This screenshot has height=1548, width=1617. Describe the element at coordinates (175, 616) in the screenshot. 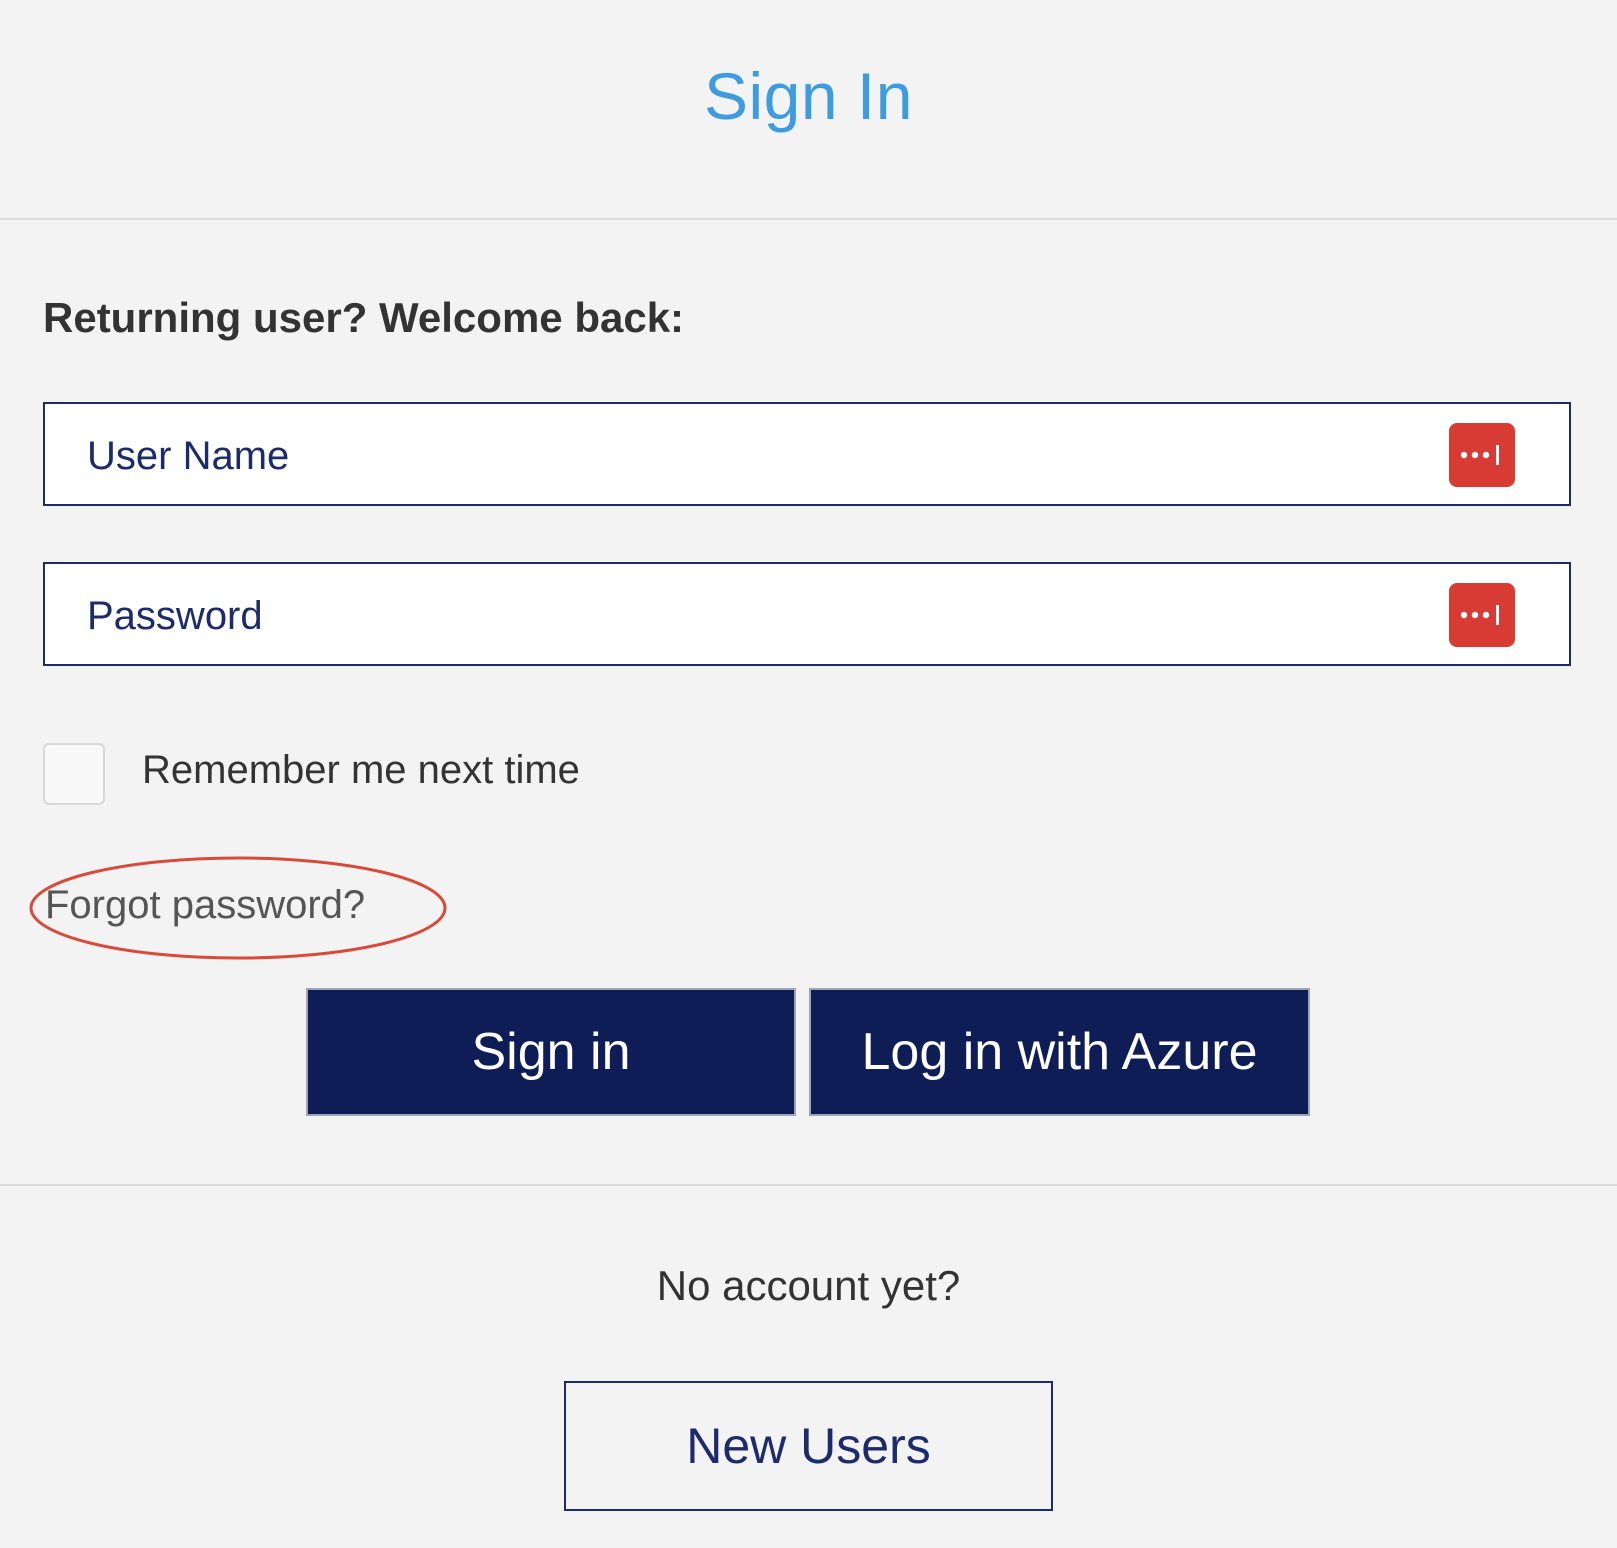

I see `password-placeholder: Password` at that location.